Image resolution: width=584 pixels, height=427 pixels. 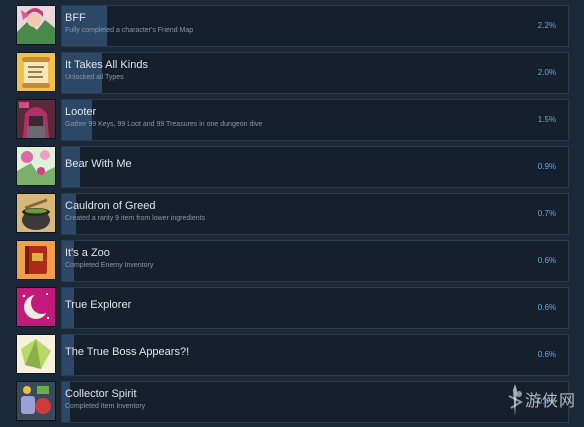 I want to click on achievement-title: BFF, so click(x=75, y=18).